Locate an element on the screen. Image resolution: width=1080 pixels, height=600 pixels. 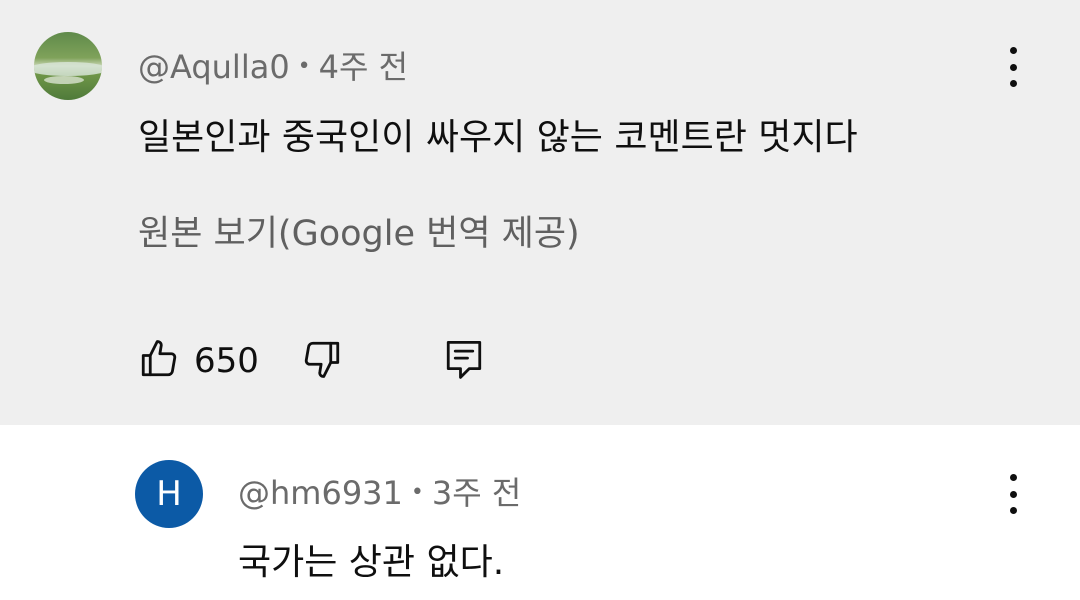
reply-time: 3주 전 is located at coordinates (476, 493).